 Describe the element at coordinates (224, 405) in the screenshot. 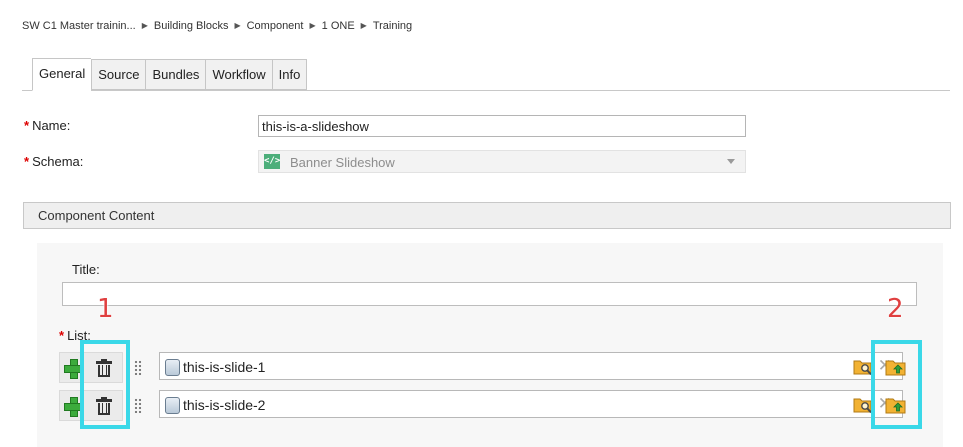

I see `link-value: this-is-slide-2` at that location.